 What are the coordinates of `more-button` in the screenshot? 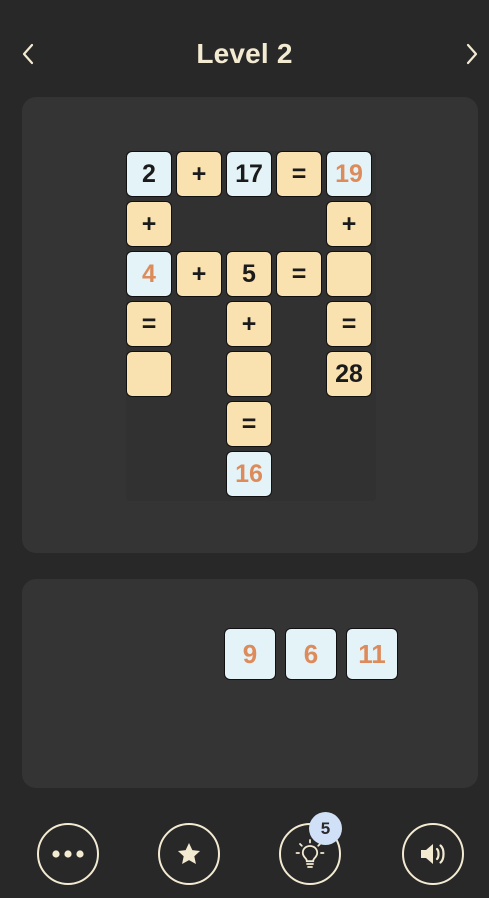 It's located at (68, 854).